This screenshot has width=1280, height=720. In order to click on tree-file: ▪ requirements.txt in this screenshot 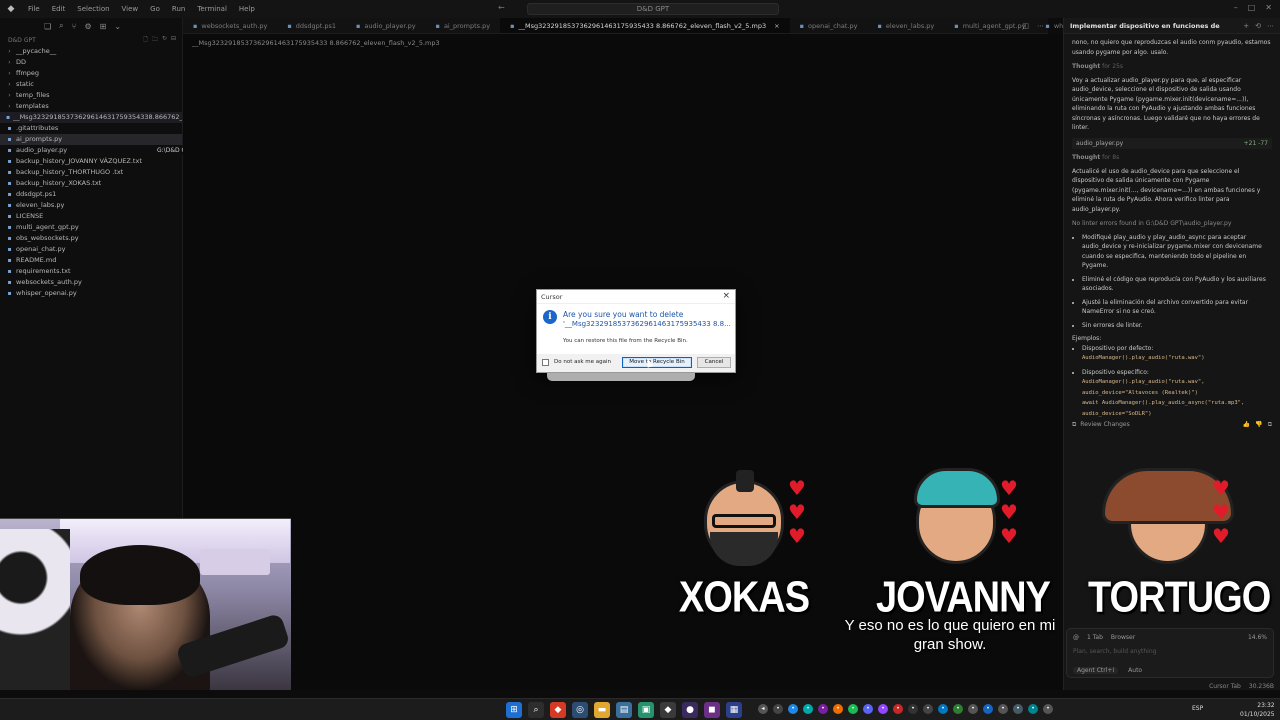, I will do `click(91, 271)`.